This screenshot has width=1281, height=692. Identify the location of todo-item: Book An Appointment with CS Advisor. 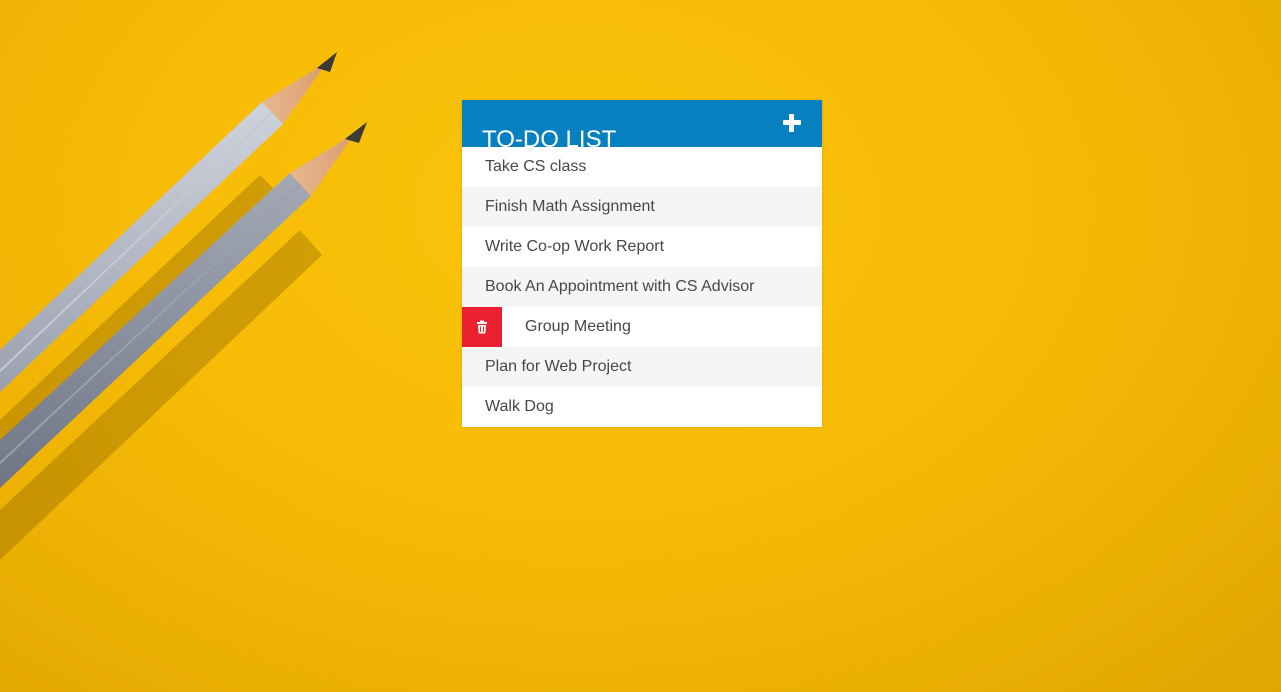
(642, 287).